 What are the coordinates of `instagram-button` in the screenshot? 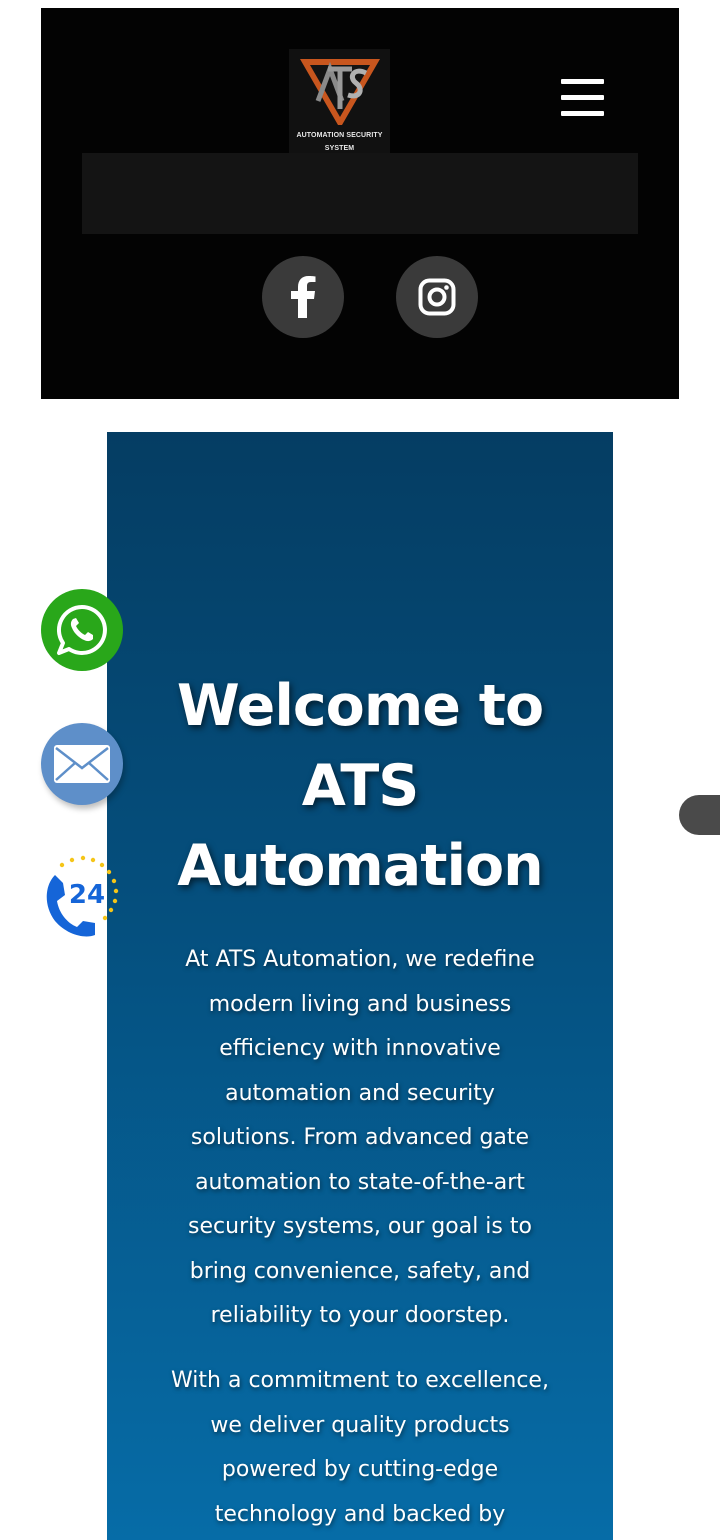 It's located at (437, 297).